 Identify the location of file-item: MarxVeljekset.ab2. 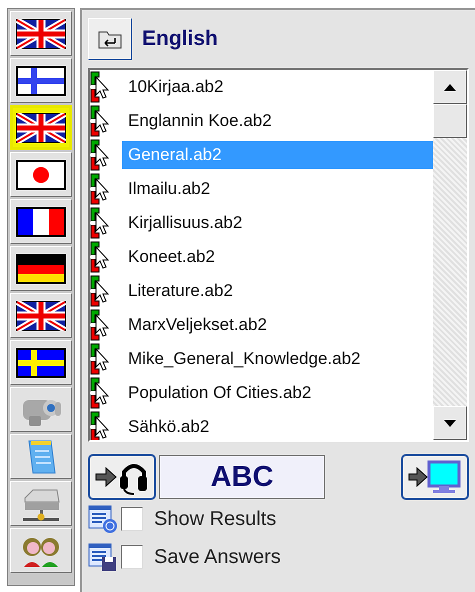
(277, 325).